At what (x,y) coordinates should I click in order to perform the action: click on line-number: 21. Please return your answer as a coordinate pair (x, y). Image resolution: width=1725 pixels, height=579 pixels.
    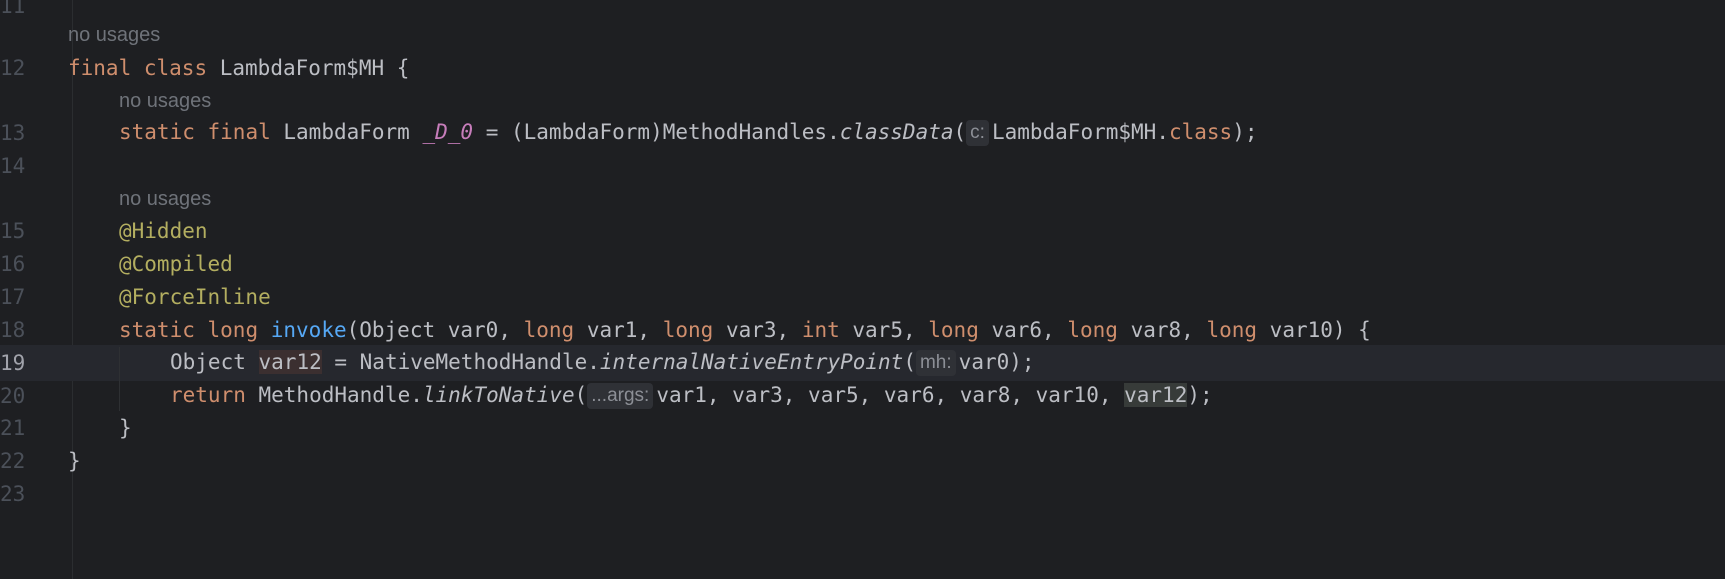
    Looking at the image, I should click on (13, 428).